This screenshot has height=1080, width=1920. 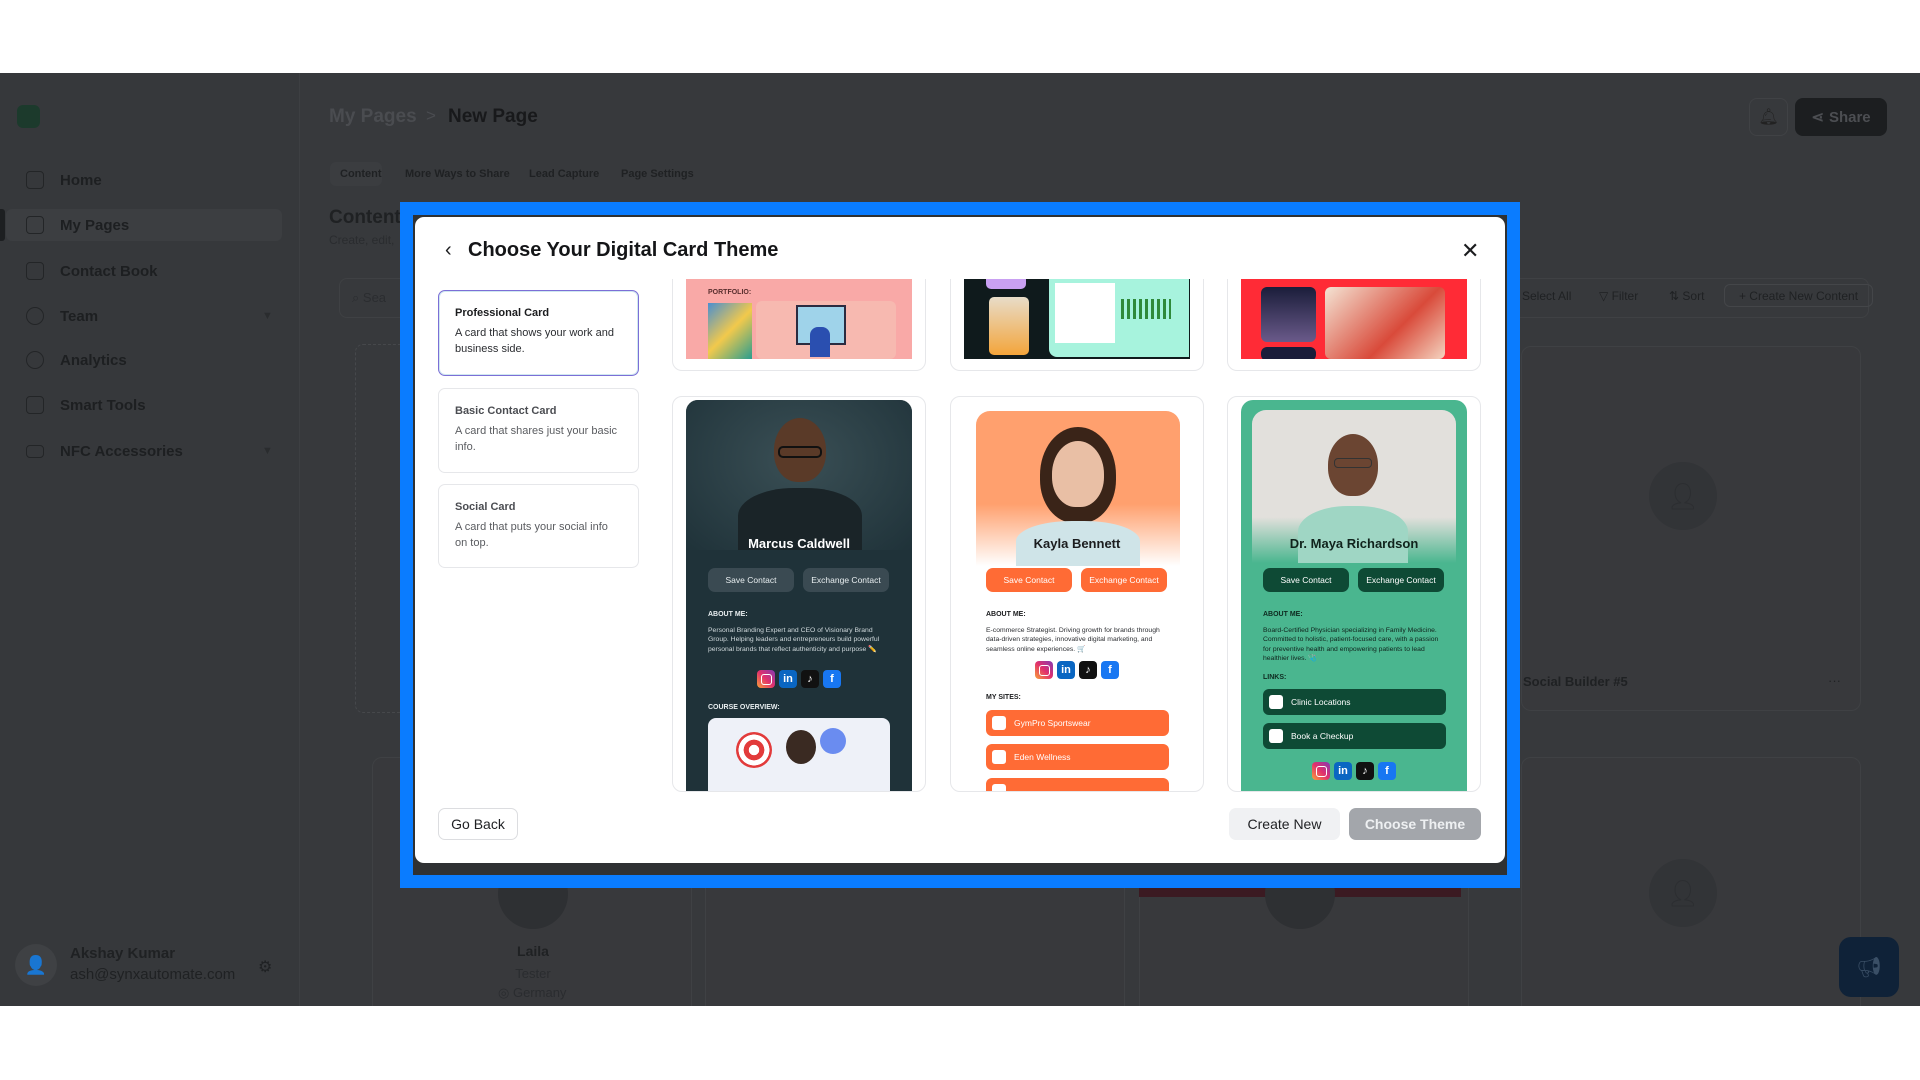 I want to click on modal-title: Choose Your Digital Card Theme, so click(x=623, y=250).